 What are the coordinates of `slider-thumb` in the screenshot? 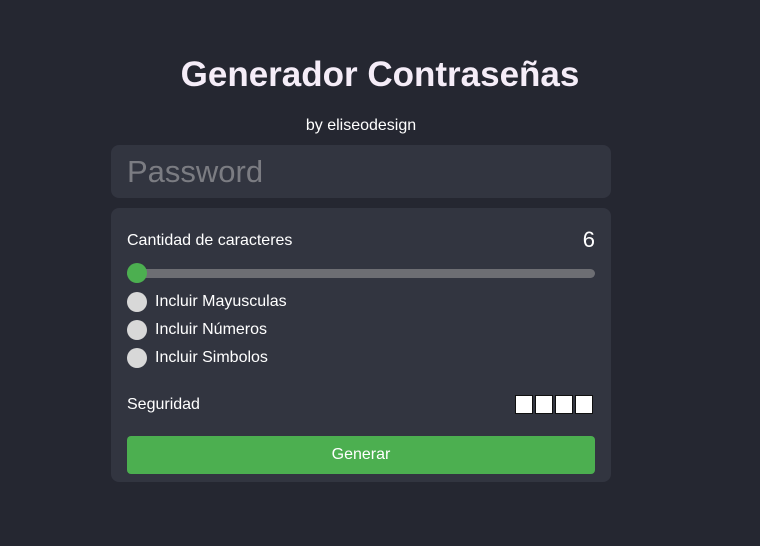 It's located at (137, 273).